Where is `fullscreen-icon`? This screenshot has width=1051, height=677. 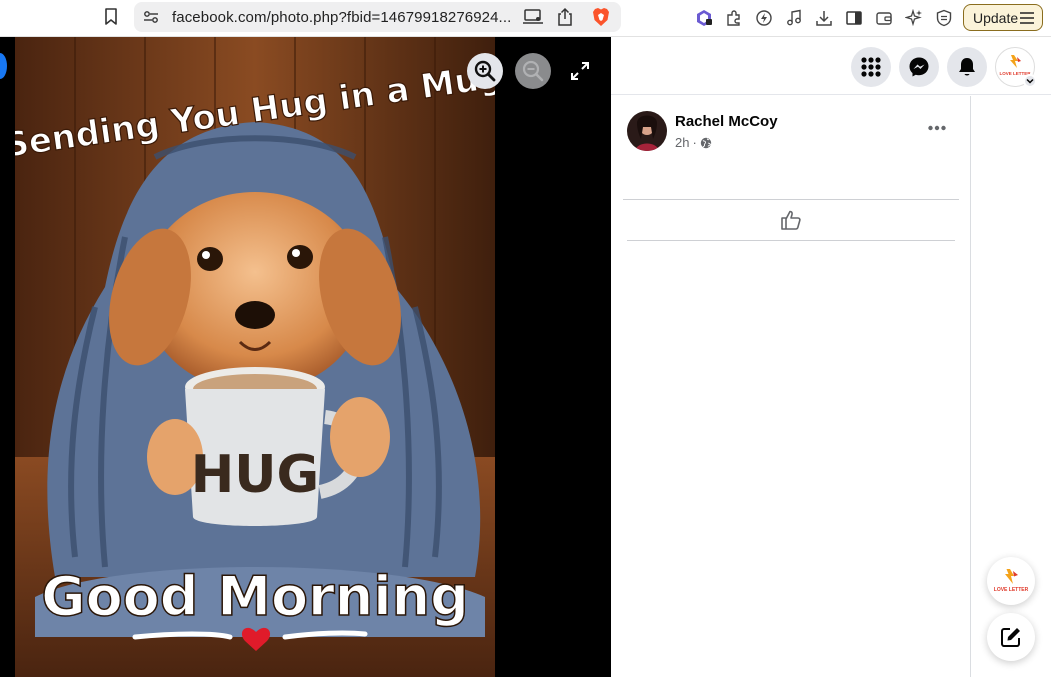
fullscreen-icon is located at coordinates (580, 71).